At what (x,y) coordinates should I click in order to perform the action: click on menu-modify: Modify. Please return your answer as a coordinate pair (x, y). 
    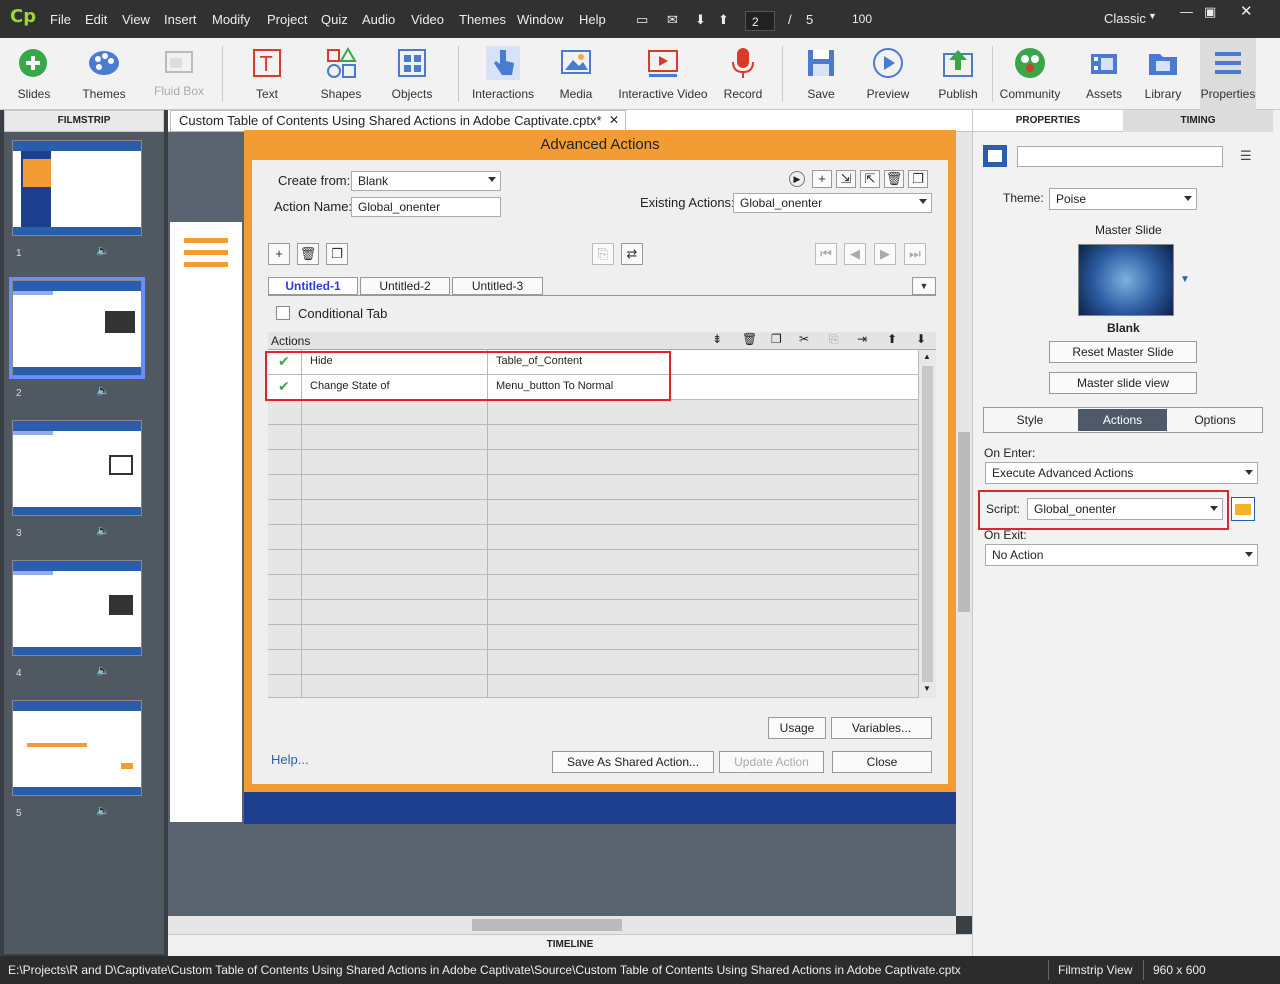
    Looking at the image, I should click on (231, 19).